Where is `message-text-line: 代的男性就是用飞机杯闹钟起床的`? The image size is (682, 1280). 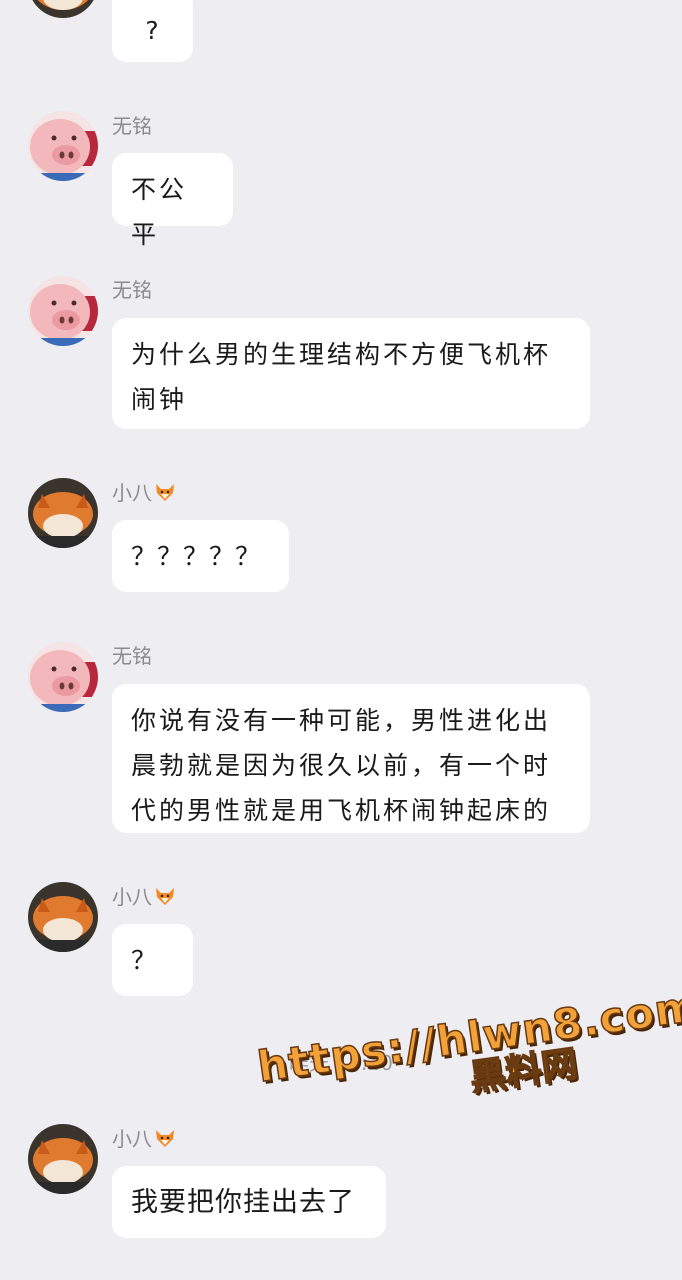 message-text-line: 代的男性就是用飞机杯闹钟起床的 is located at coordinates (341, 810).